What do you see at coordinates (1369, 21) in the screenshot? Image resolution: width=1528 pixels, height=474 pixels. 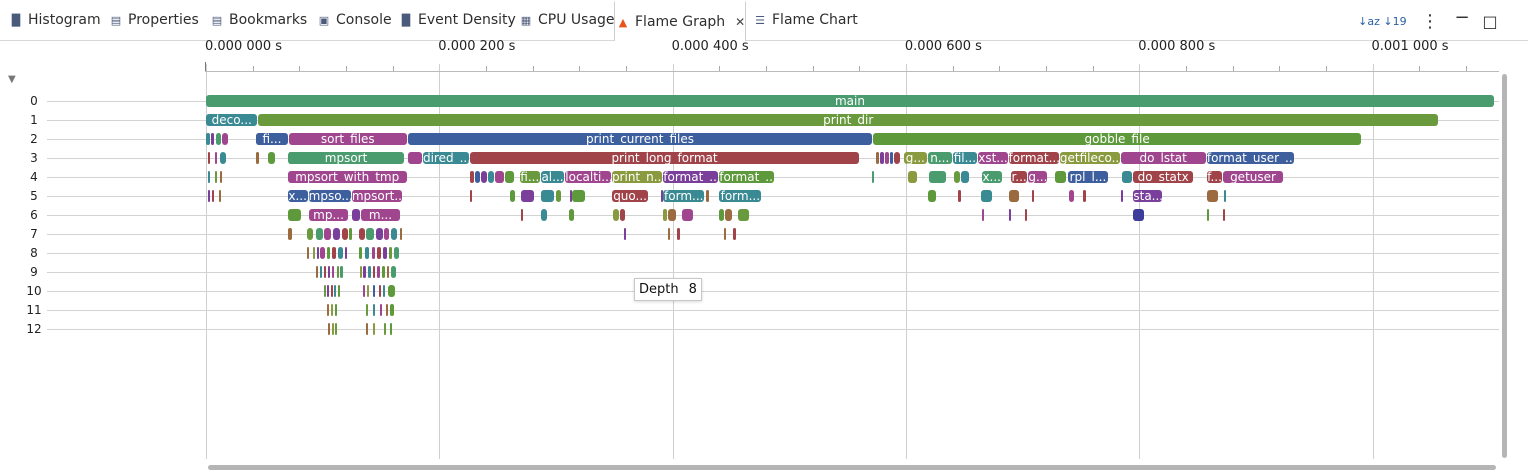 I see `sort-alphabetical-button: ↓az` at bounding box center [1369, 21].